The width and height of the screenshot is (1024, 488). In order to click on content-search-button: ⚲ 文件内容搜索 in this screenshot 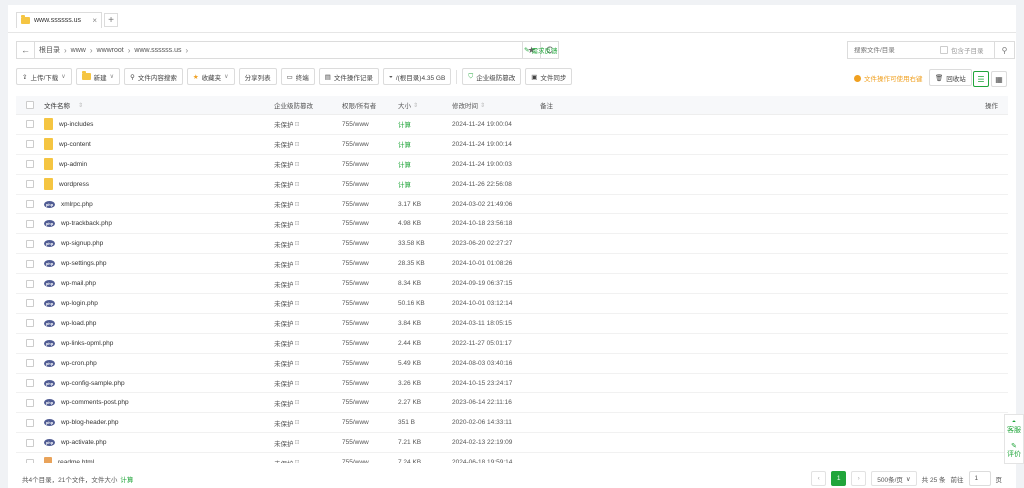, I will do `click(153, 76)`.